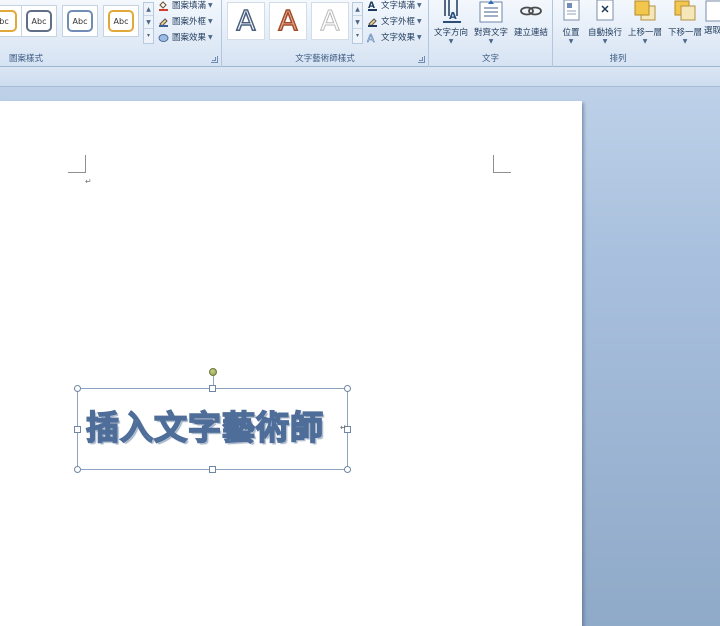 The width and height of the screenshot is (720, 626). I want to click on shape-style-thumb-2: Abc, so click(39, 21).